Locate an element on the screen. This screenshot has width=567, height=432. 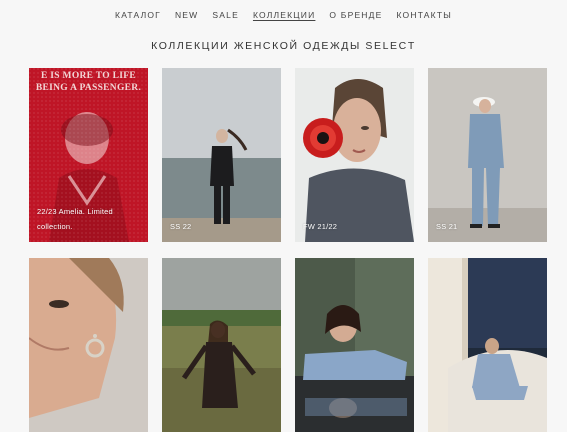
collection-caption: FW 21/22 is located at coordinates (320, 226).